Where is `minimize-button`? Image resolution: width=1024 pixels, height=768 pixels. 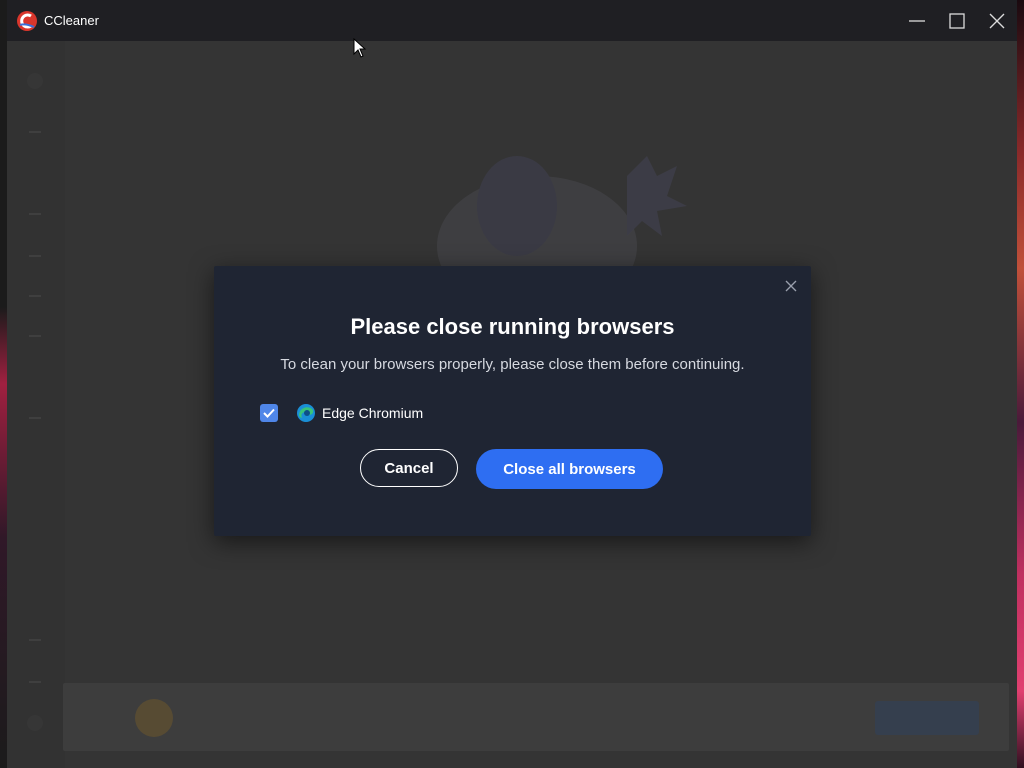
minimize-button is located at coordinates (917, 20).